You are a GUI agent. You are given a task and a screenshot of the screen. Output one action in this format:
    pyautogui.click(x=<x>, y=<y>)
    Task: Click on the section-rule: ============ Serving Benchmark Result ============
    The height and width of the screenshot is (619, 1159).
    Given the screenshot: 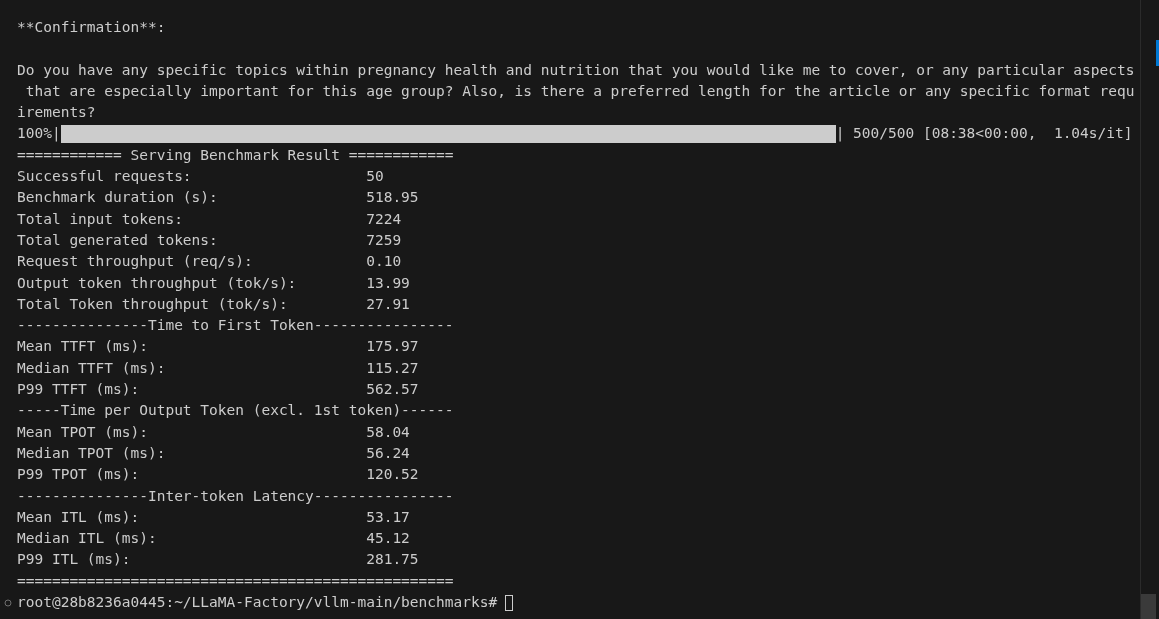 What is the action you would take?
    pyautogui.click(x=236, y=155)
    